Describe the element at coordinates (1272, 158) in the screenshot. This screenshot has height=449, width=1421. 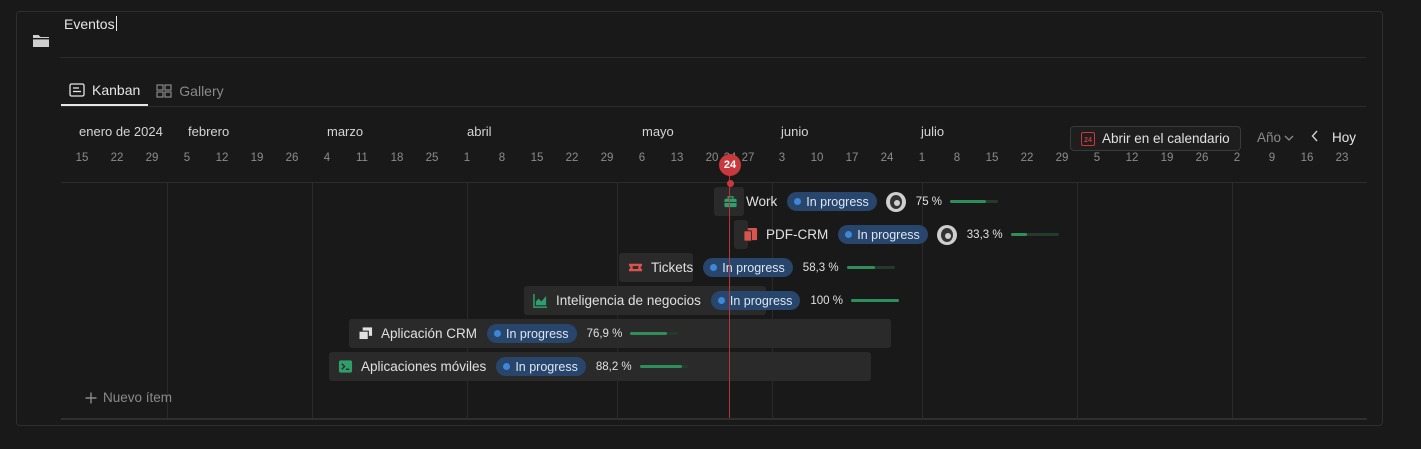
I see `day-label: 9` at that location.